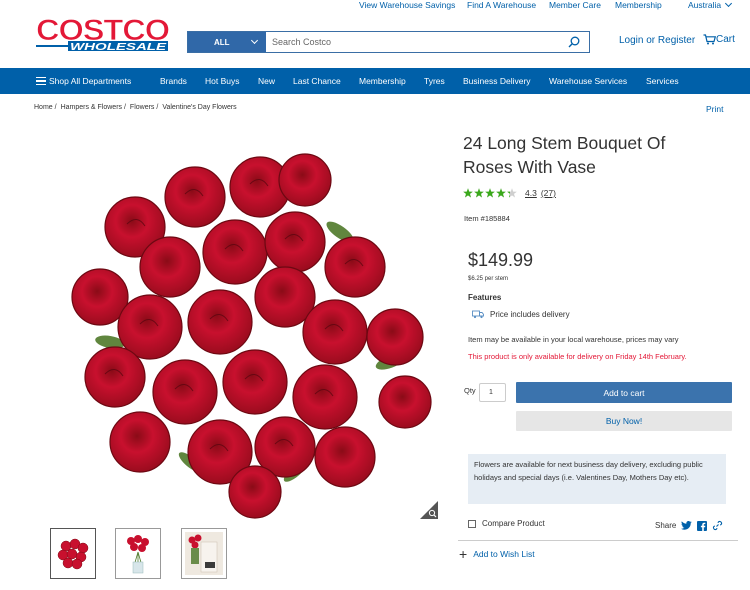 Image resolution: width=750 pixels, height=590 pixels. I want to click on rating-stars-icon, so click(490, 193).